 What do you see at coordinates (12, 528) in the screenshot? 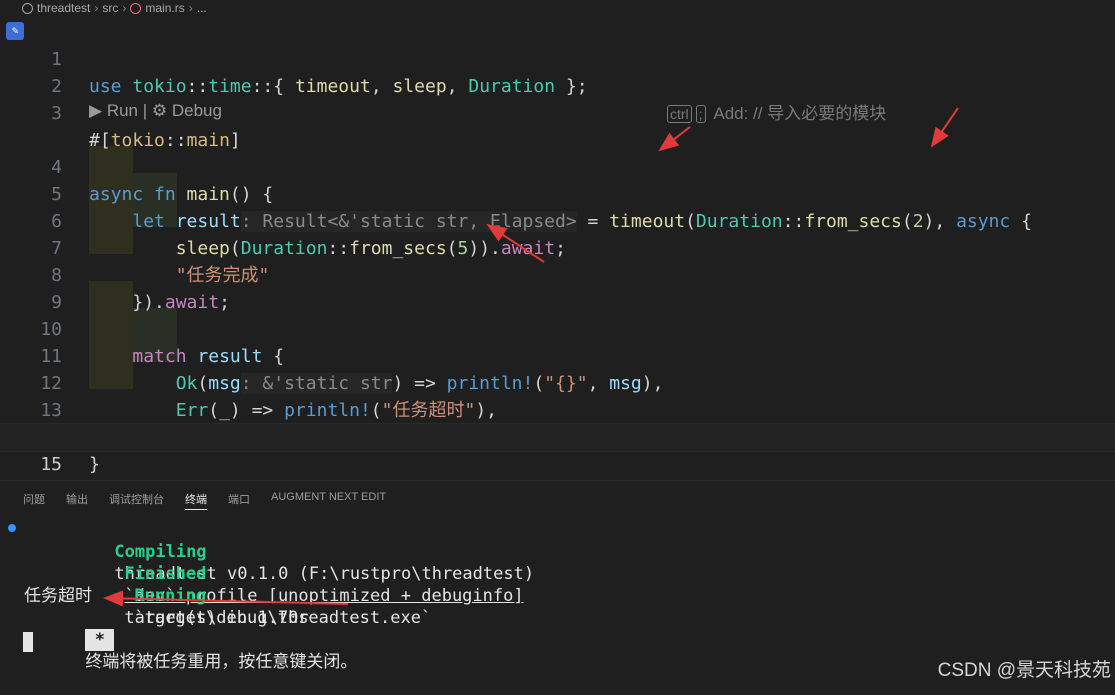
I see `terminal-status-dot` at bounding box center [12, 528].